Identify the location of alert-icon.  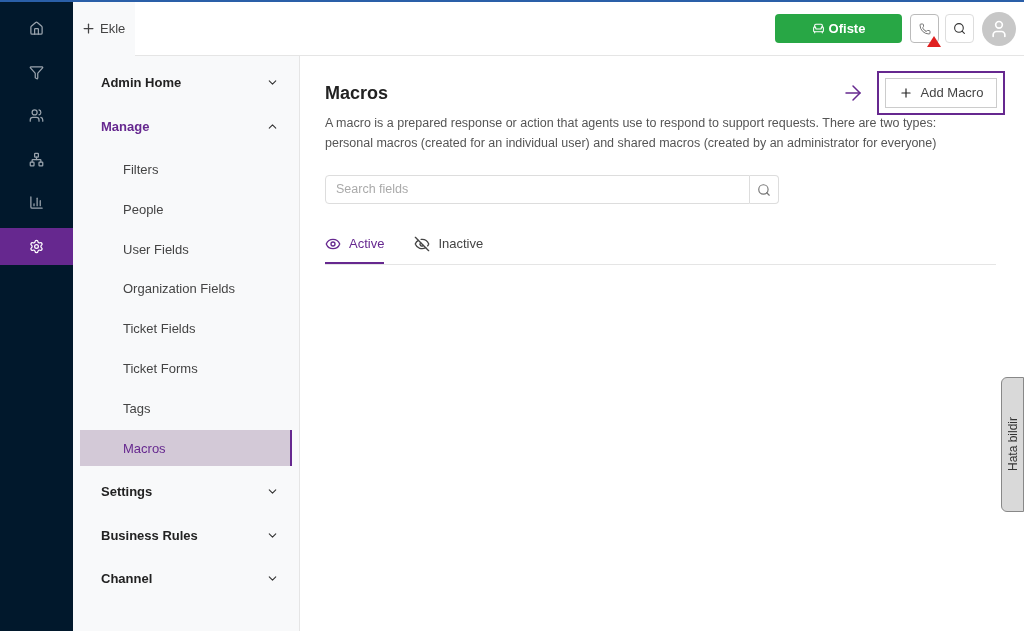
(934, 41).